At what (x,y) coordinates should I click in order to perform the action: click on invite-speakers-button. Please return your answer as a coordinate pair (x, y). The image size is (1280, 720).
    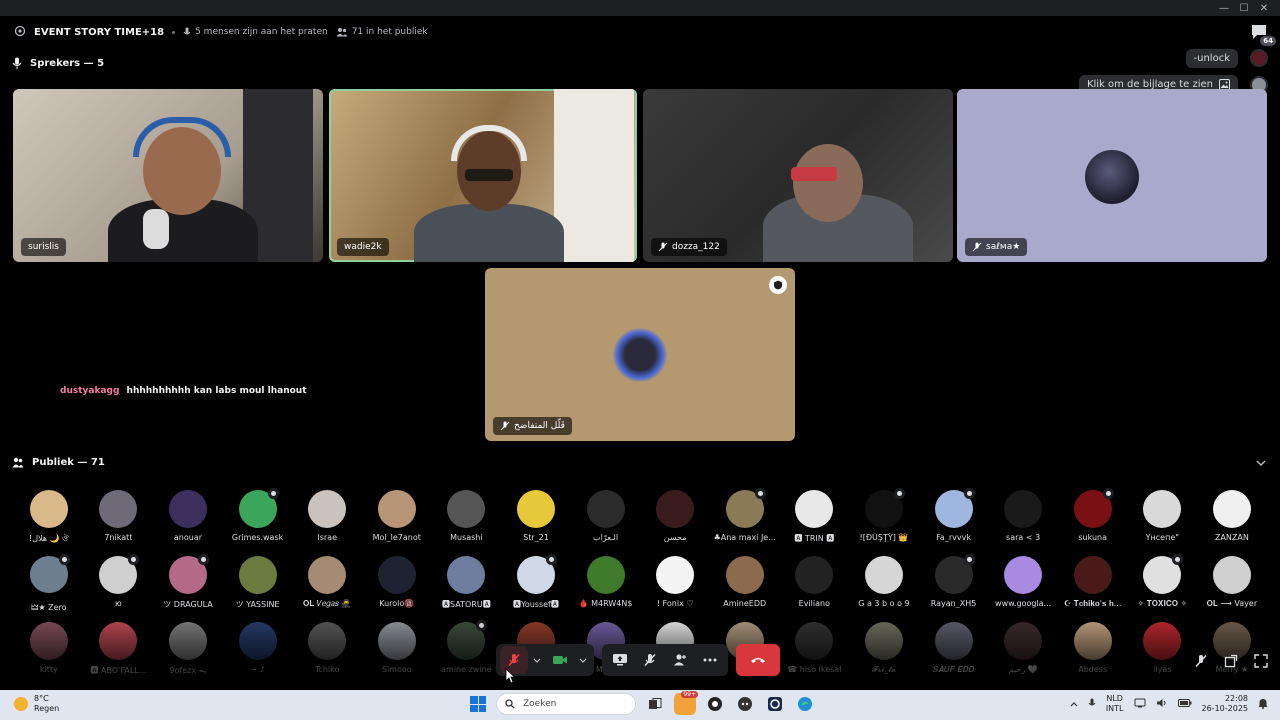
    Looking at the image, I should click on (680, 660).